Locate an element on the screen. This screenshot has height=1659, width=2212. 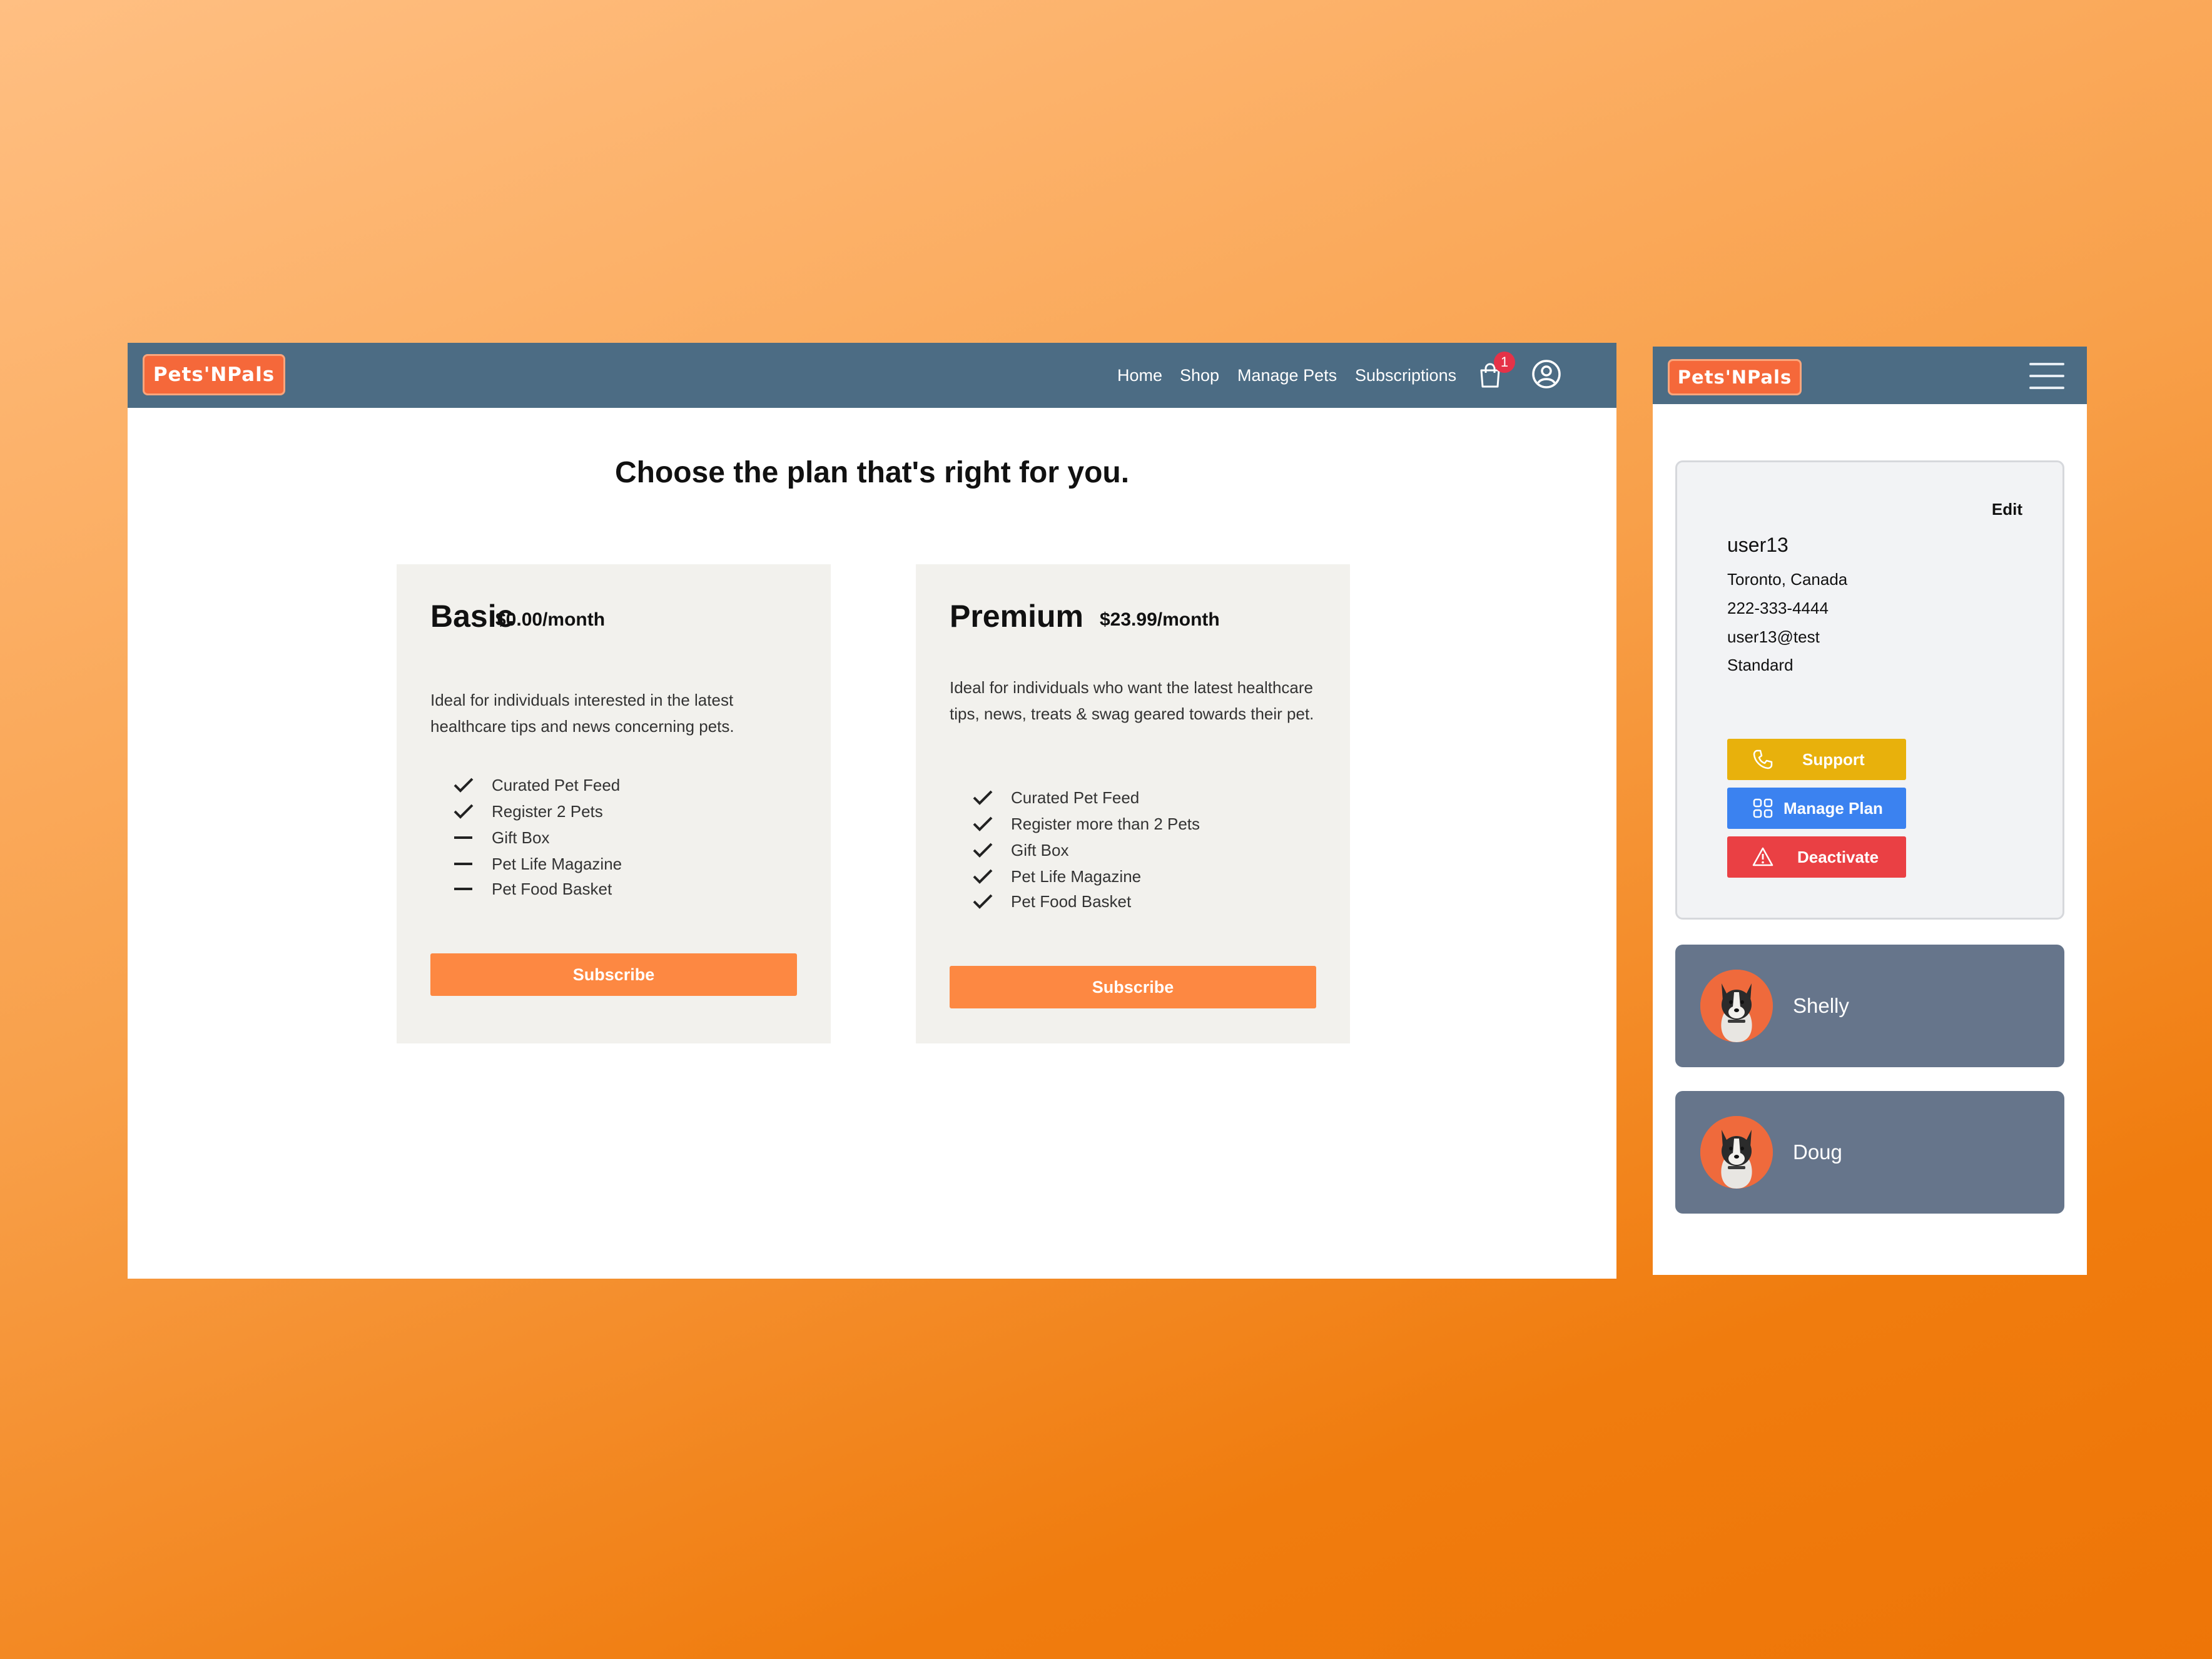
pet-name: Shelly is located at coordinates (1821, 1005).